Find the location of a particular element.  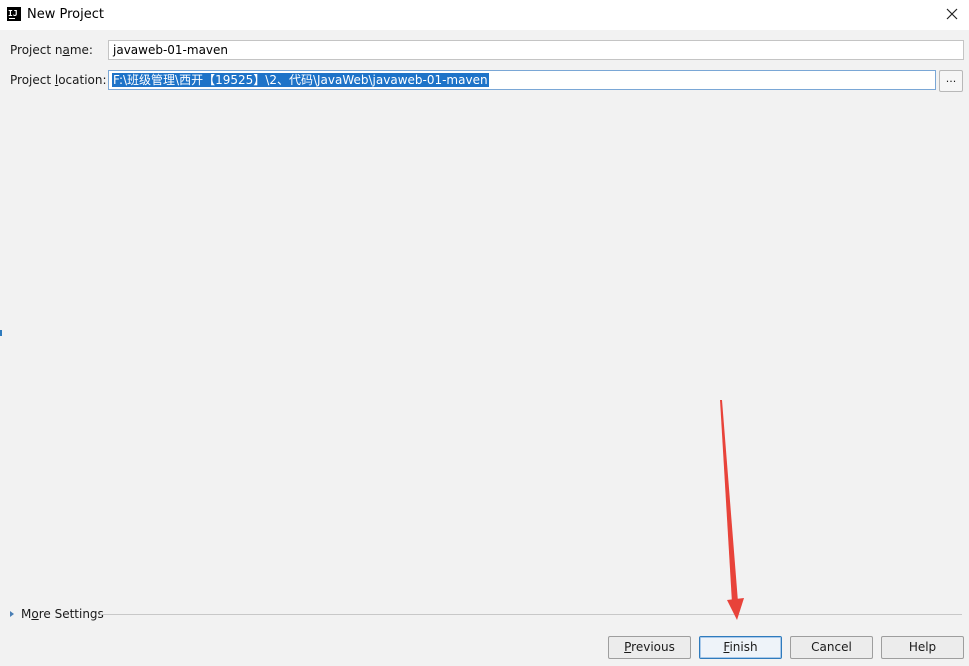

project-name-label: Project name: is located at coordinates (51, 50).